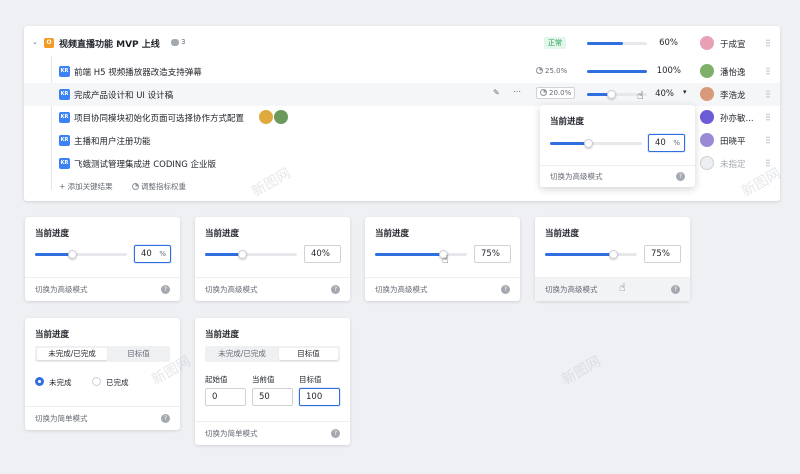  I want to click on owner-name: 田晓平, so click(733, 141).